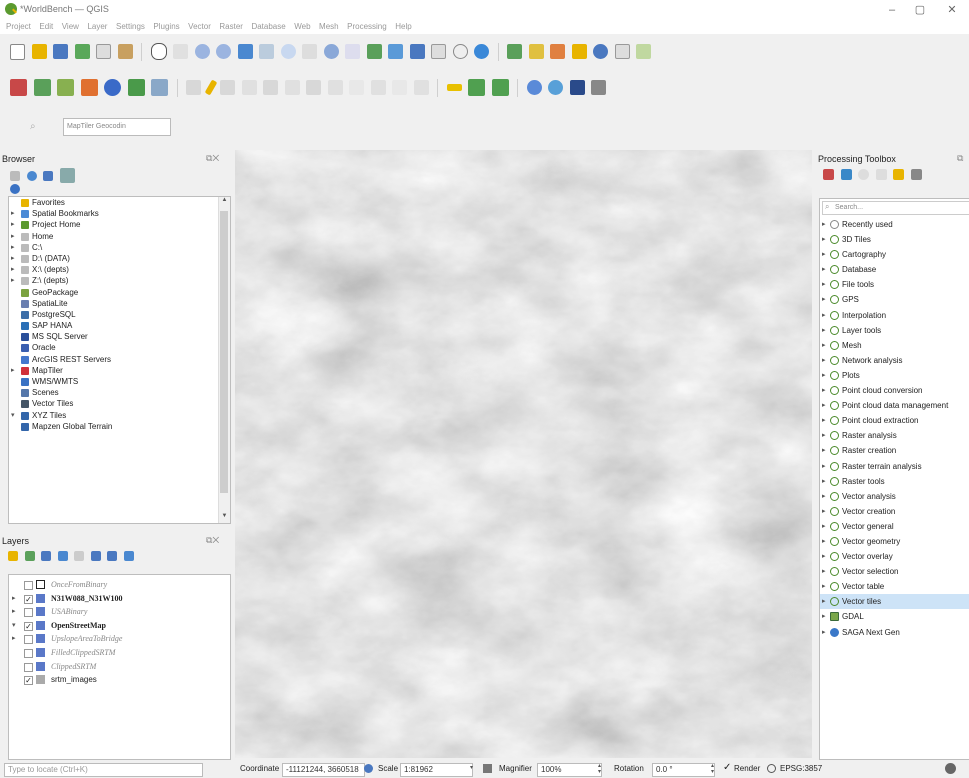  I want to click on processing-provider-item: ▸ Point cloud extraction, so click(894, 420).